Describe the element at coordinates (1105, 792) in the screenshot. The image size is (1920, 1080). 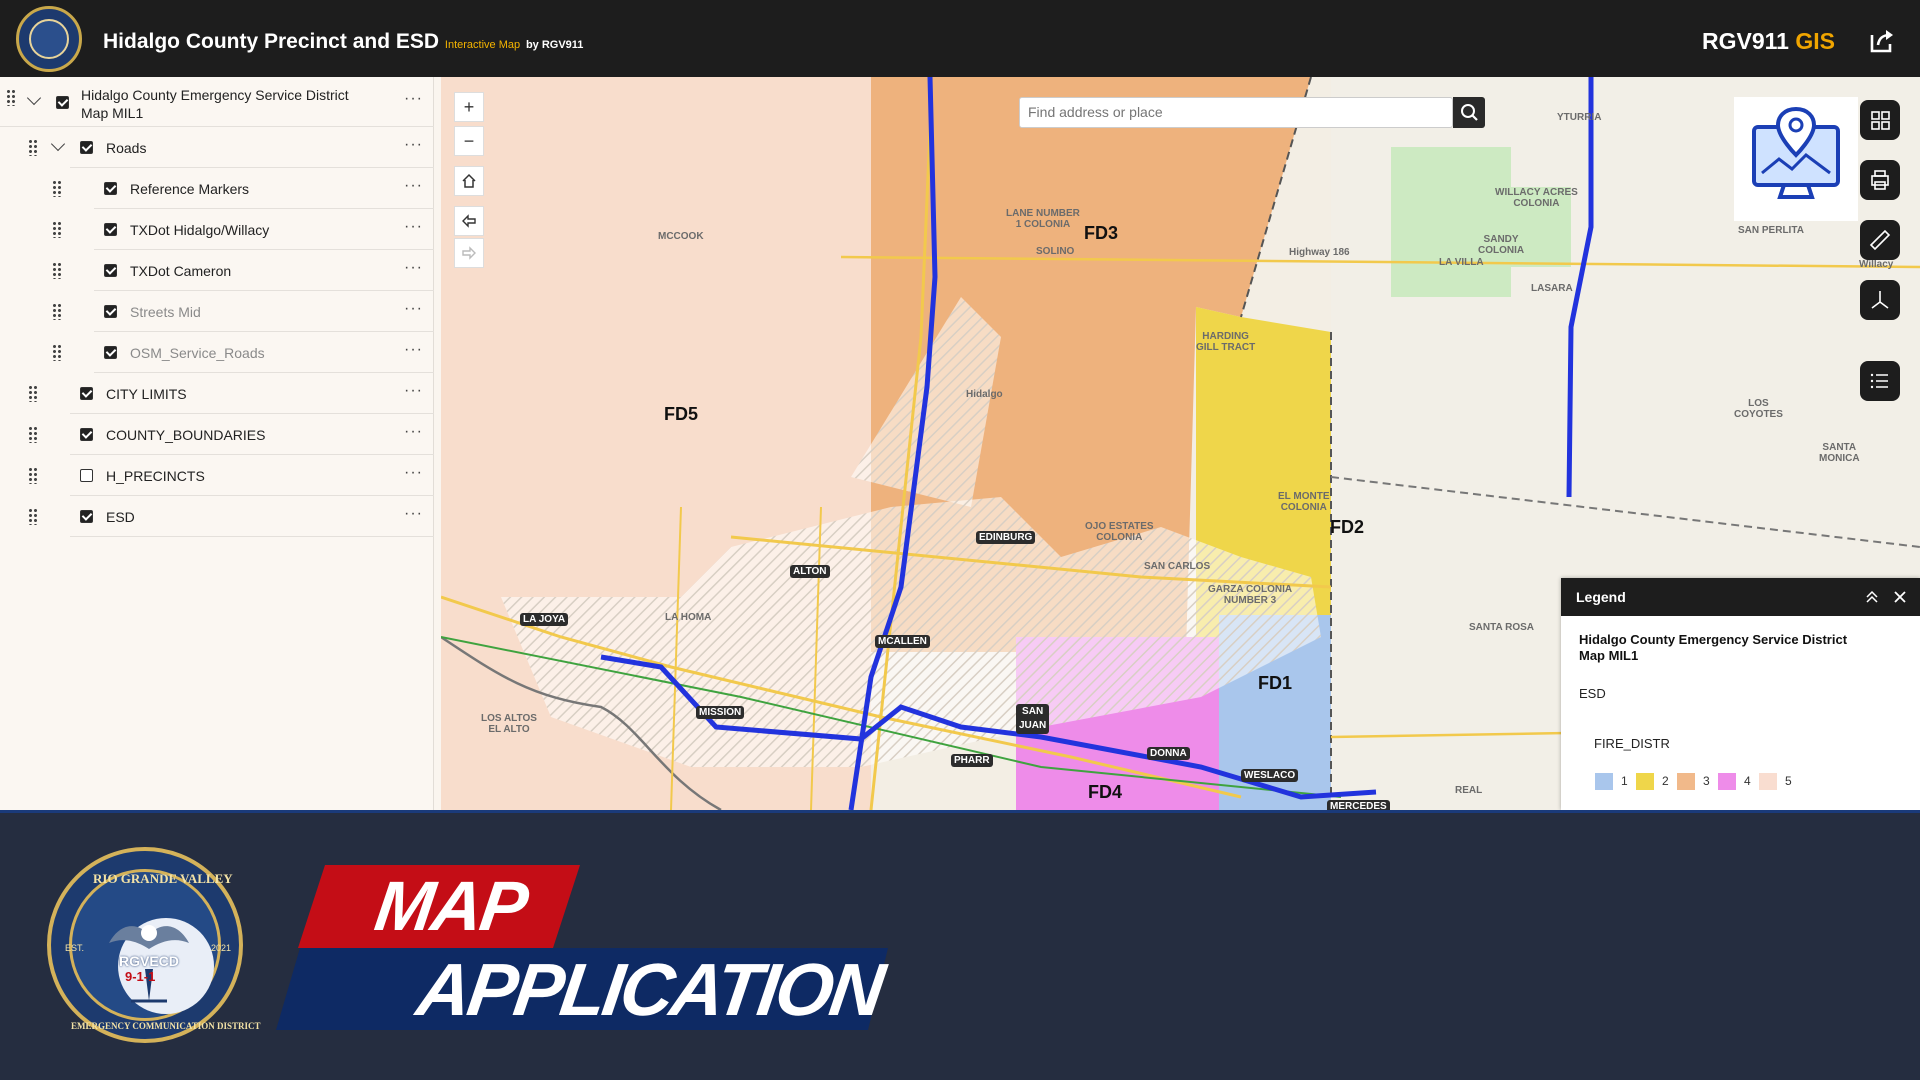
I see `fd4-label: FD4` at that location.